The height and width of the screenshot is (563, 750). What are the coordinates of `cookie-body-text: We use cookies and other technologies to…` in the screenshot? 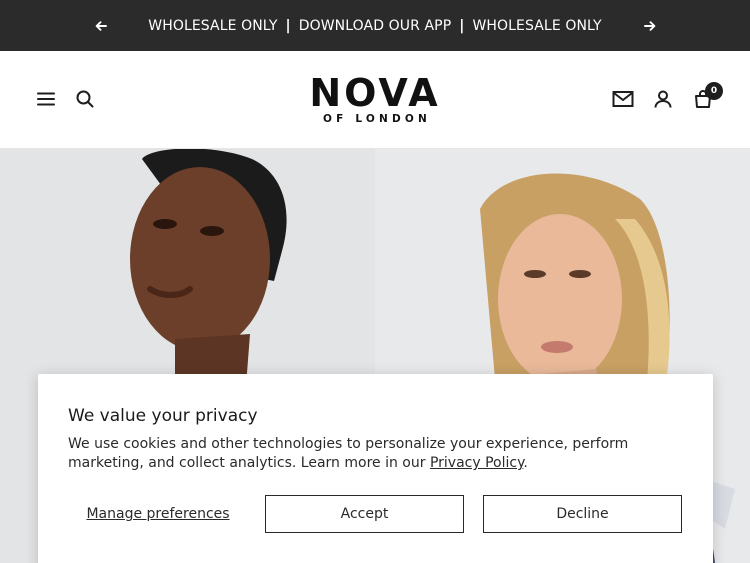 It's located at (348, 453).